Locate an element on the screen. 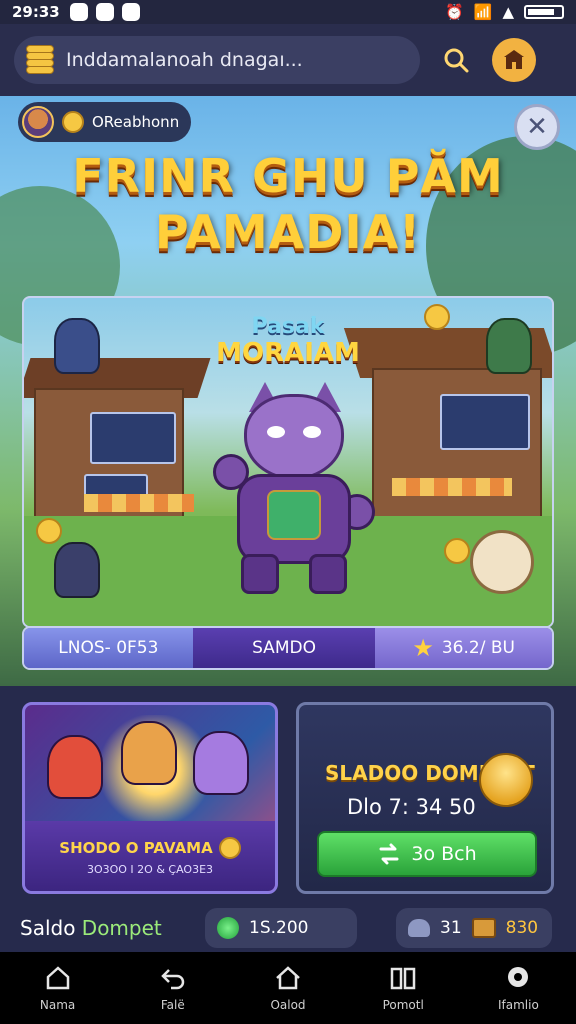 This screenshot has width=576, height=1024. star-icon: ★ is located at coordinates (423, 648).